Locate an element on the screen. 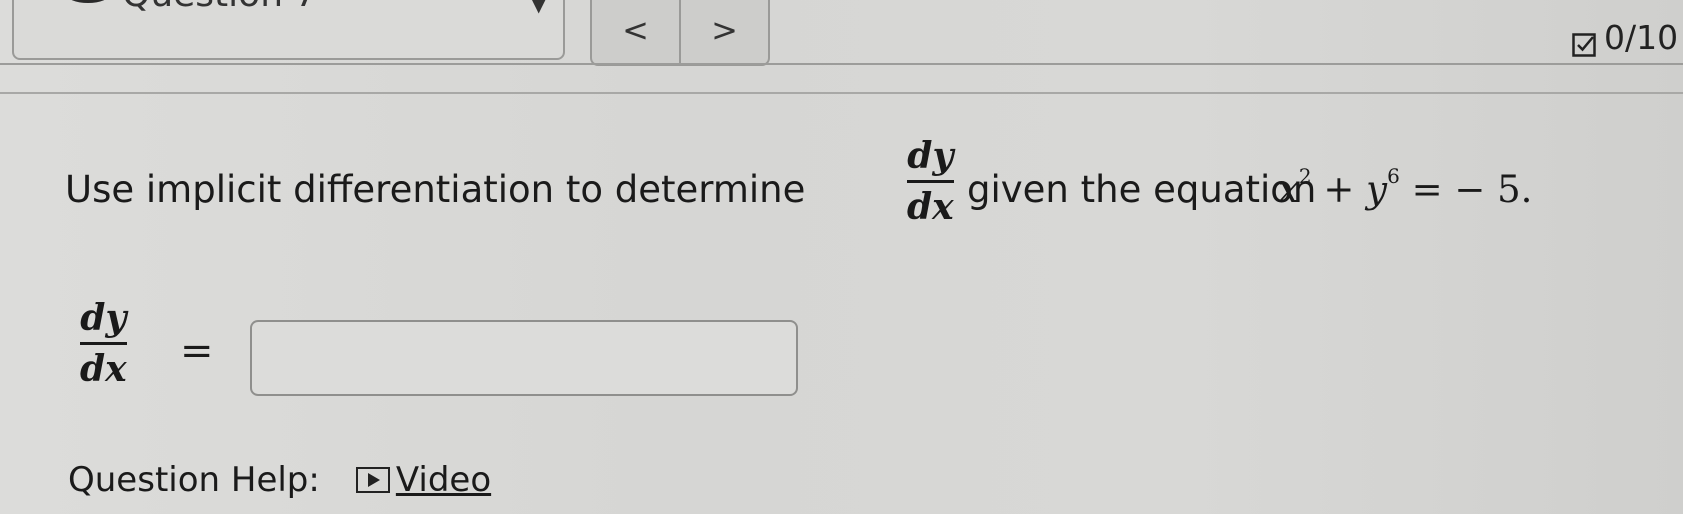 The height and width of the screenshot is (514, 1683). video-help-link: Video is located at coordinates (423, 480).